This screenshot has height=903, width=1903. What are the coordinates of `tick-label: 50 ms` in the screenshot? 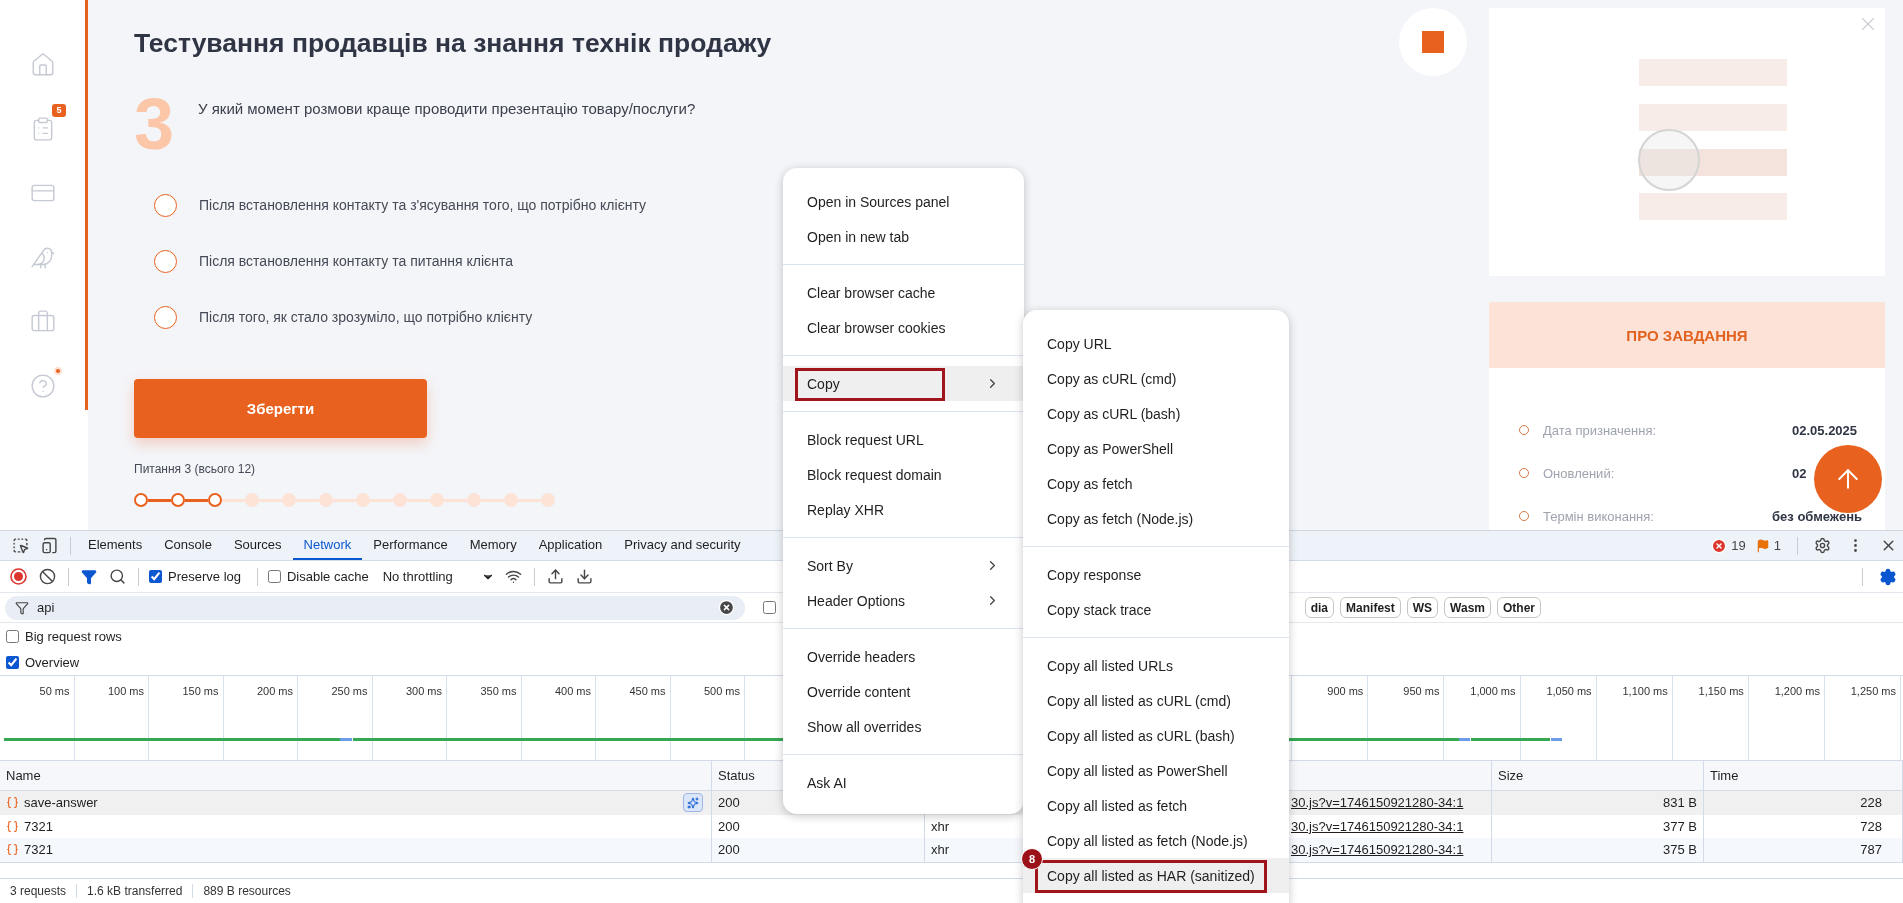 It's located at (54, 691).